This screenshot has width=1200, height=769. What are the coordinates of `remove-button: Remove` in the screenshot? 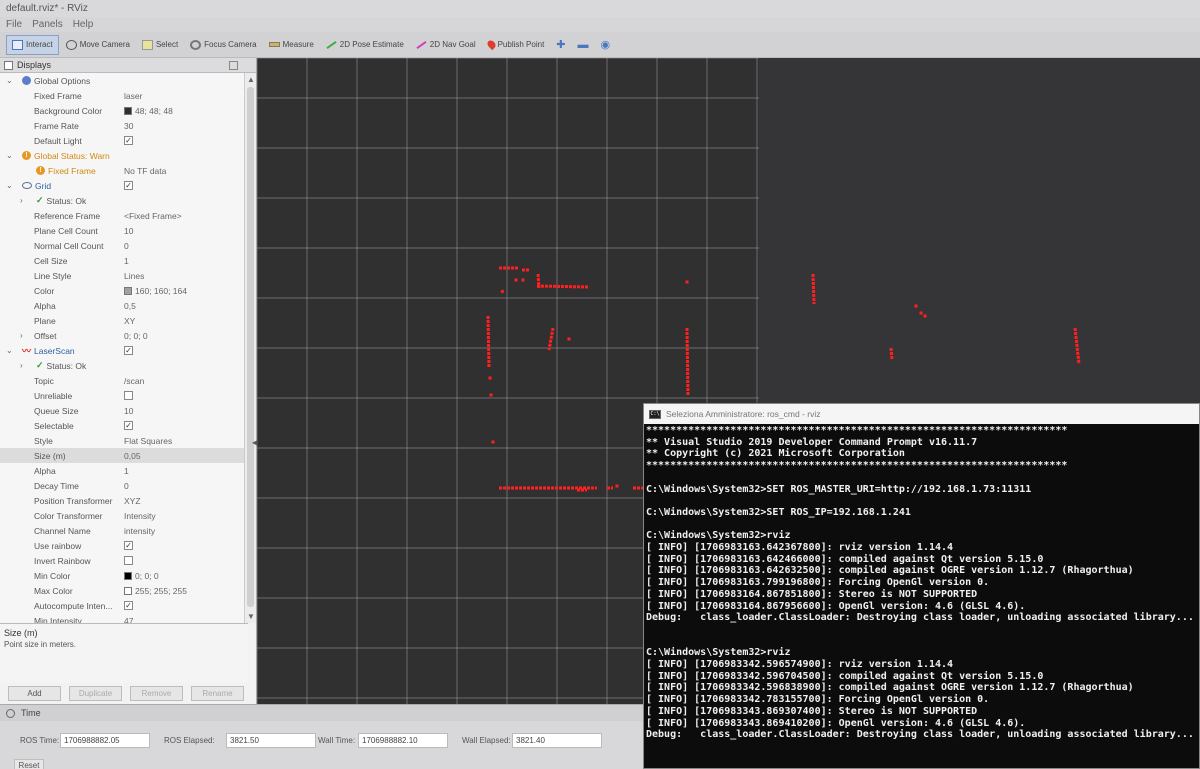 It's located at (156, 693).